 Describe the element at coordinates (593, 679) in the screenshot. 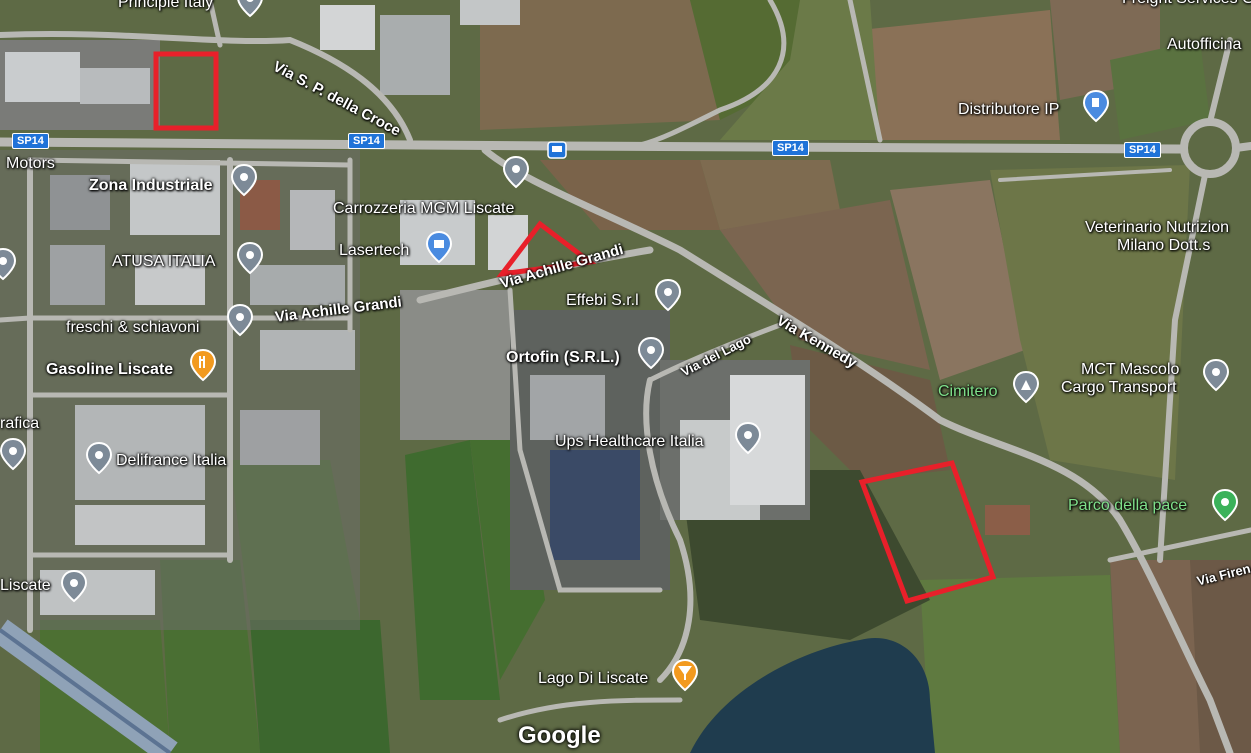

I see `place-label-lago: Lago Di Liscate` at that location.